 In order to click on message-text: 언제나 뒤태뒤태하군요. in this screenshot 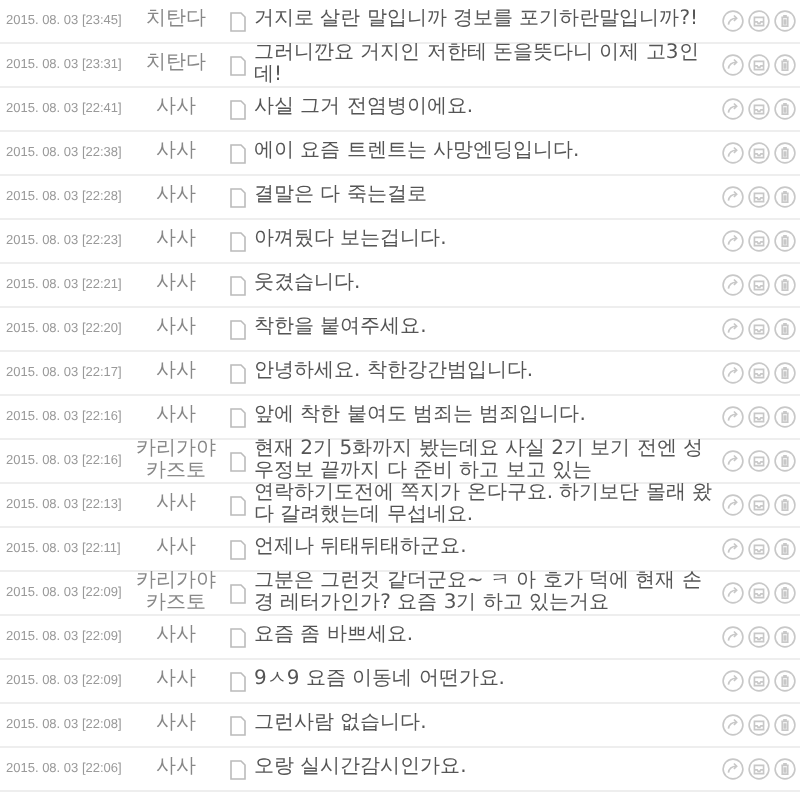, I will do `click(484, 549)`.